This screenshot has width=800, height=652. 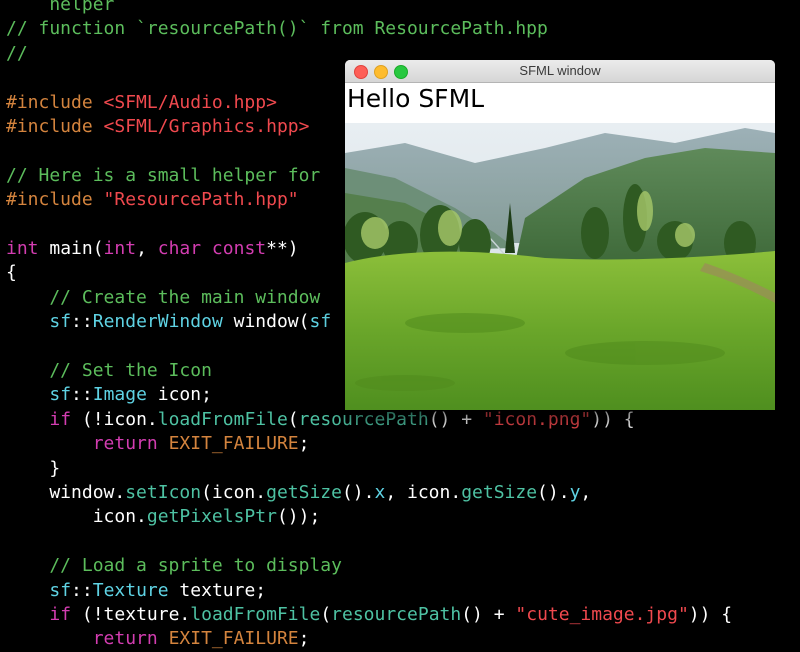 I want to click on code-token: (!icon., so click(x=114, y=419).